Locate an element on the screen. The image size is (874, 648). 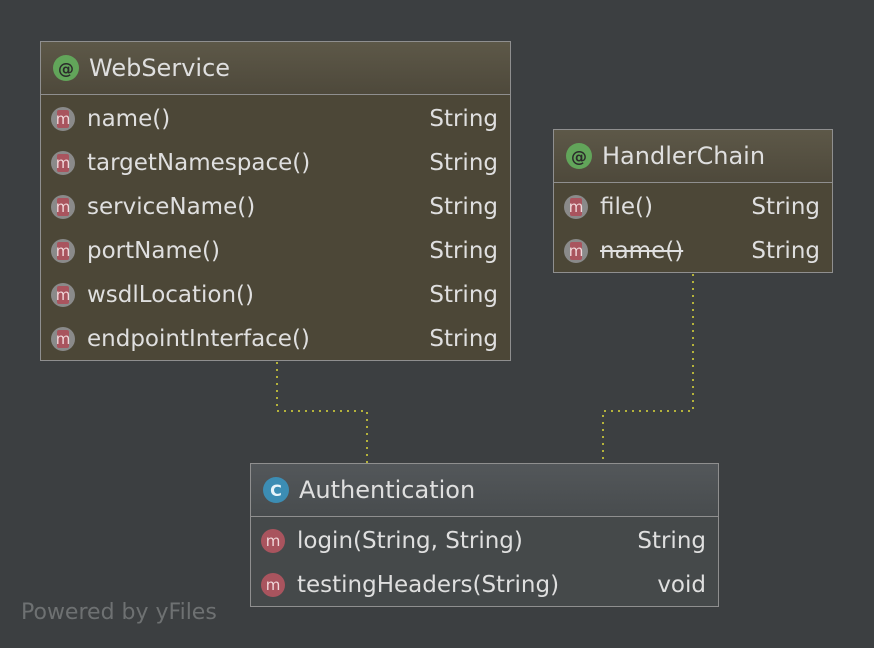
node-title: WebService is located at coordinates (160, 68).